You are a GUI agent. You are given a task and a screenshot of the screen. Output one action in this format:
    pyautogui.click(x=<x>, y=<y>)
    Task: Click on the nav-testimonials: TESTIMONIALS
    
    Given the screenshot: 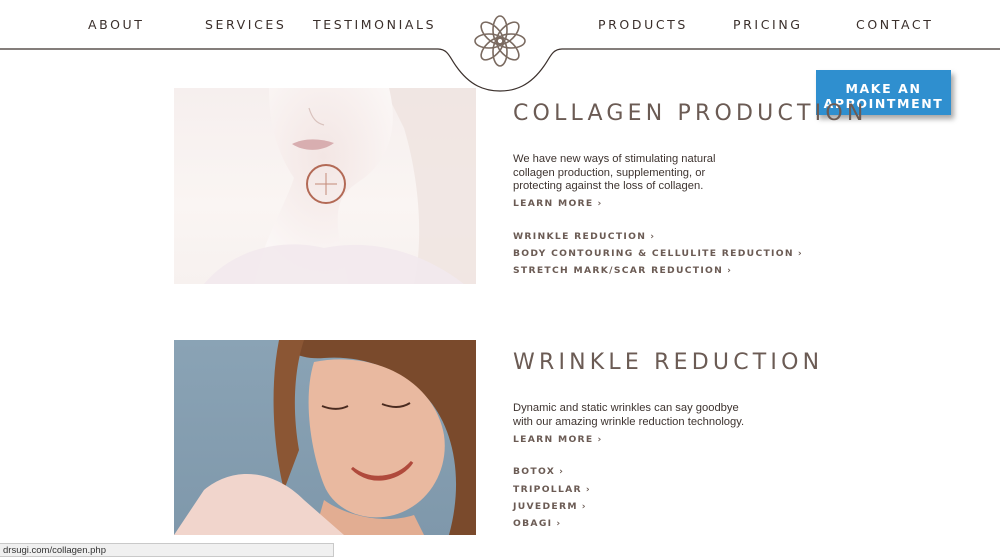 What is the action you would take?
    pyautogui.click(x=374, y=24)
    